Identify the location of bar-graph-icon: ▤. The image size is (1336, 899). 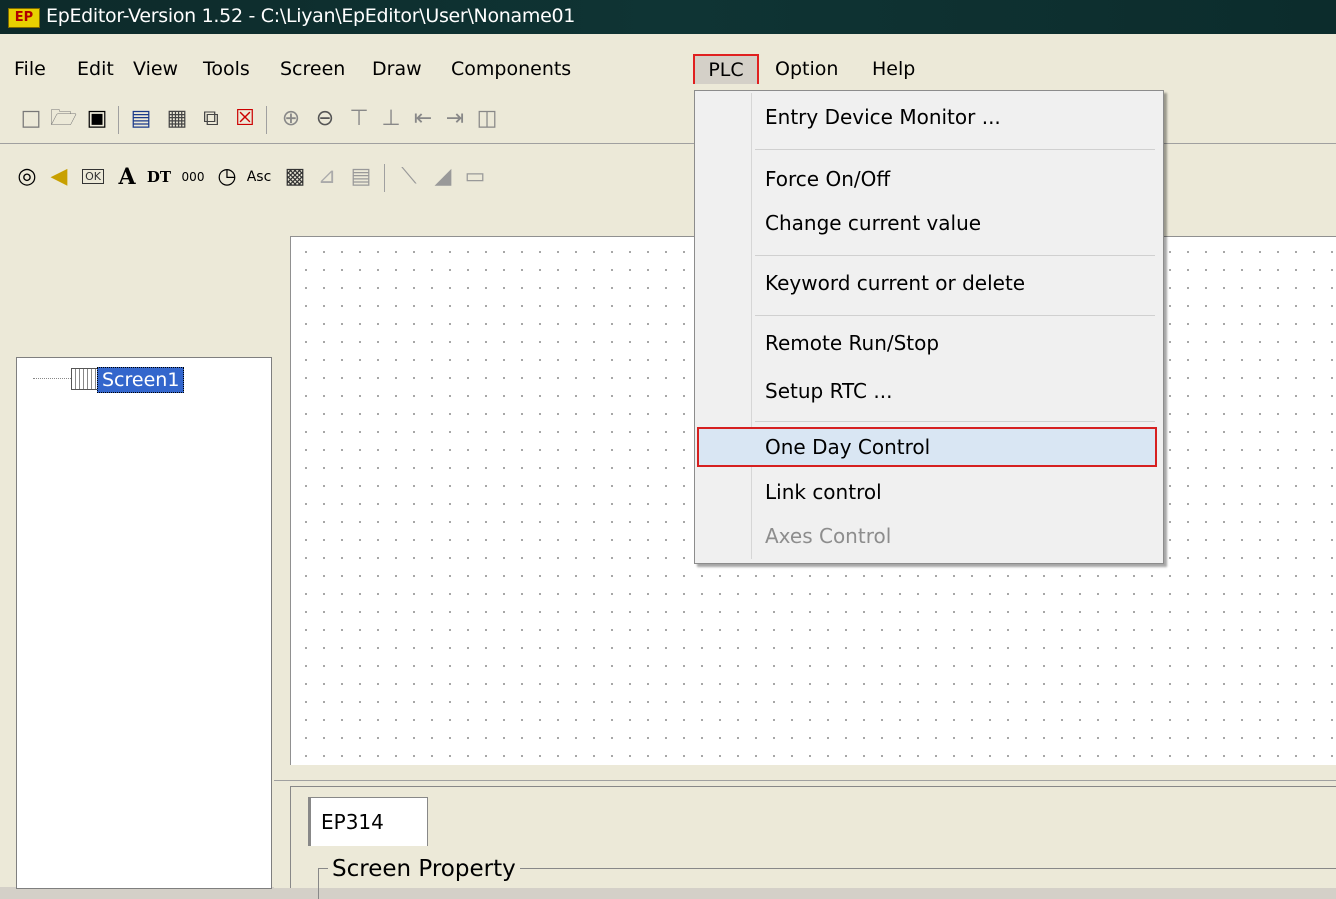
(361, 177).